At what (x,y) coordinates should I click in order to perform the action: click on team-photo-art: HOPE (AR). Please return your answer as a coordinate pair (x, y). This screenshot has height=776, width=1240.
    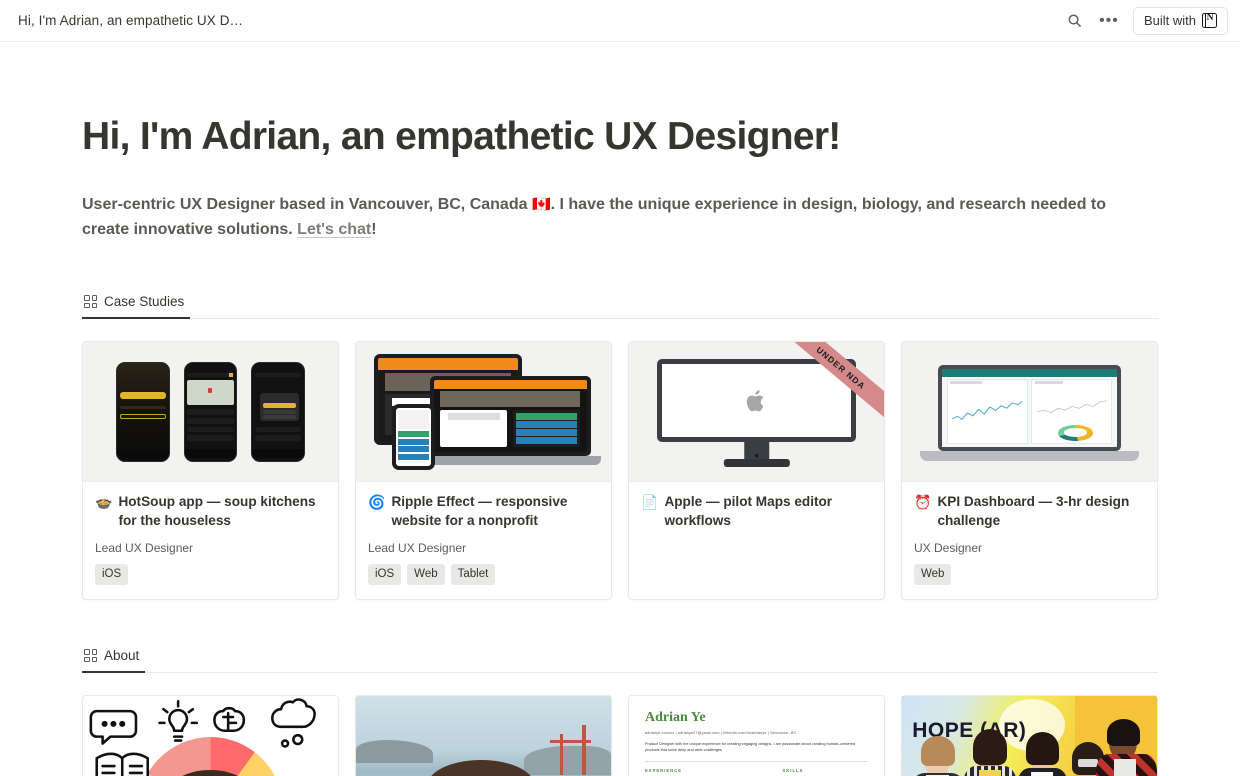
    Looking at the image, I should click on (1029, 736).